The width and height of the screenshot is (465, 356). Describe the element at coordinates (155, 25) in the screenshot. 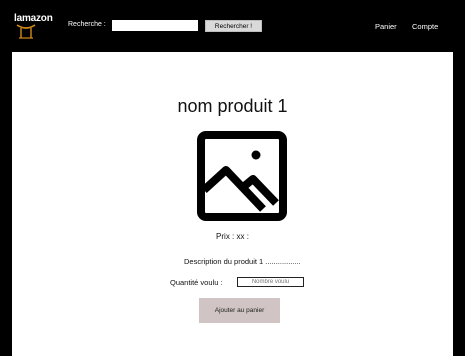

I see `search-input` at that location.